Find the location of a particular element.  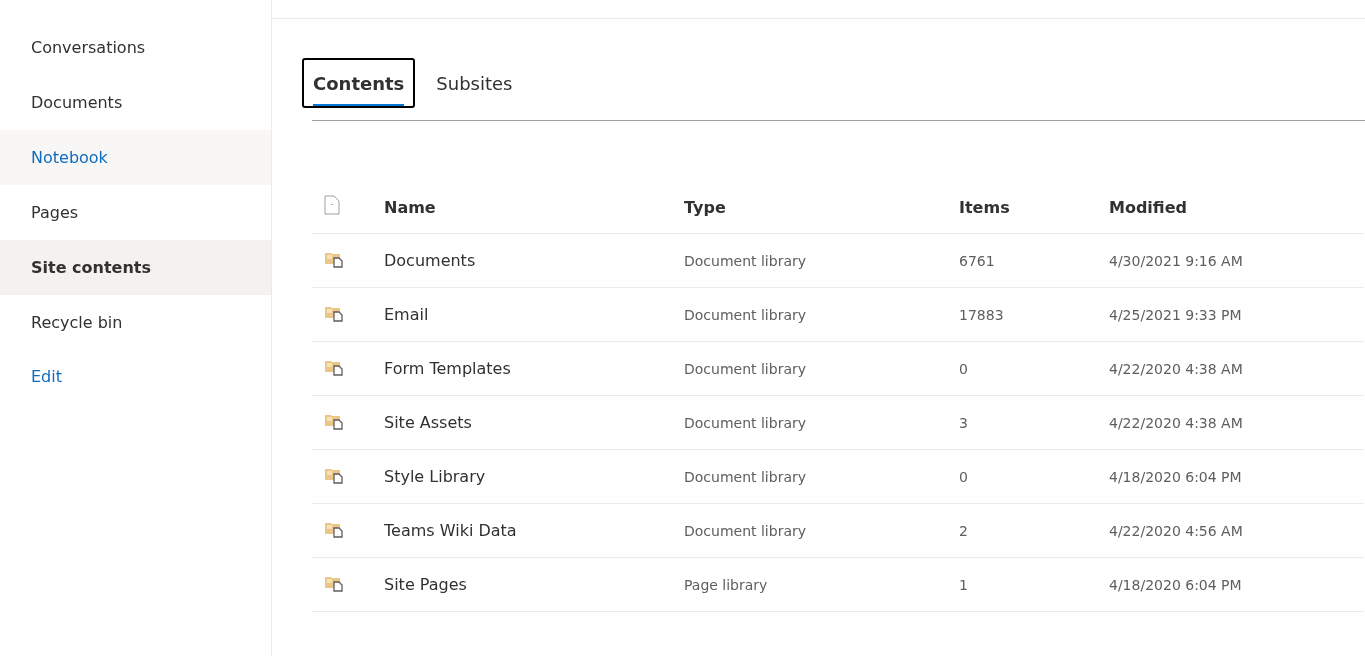

item-name-link: Teams Wiki Data is located at coordinates (450, 530).